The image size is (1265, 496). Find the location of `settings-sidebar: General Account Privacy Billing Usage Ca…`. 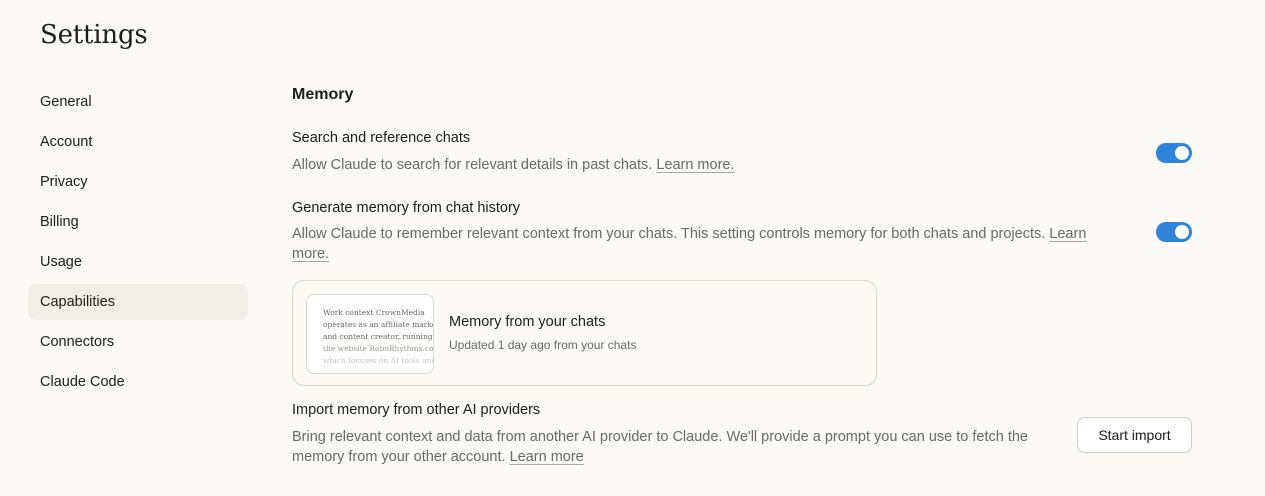

settings-sidebar: General Account Privacy Billing Usage Ca… is located at coordinates (138, 244).